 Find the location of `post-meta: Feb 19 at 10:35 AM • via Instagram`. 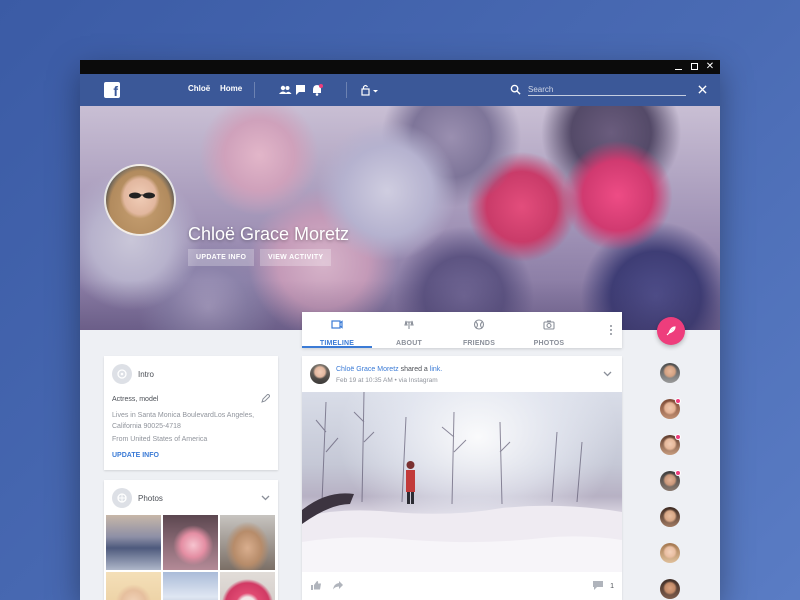

post-meta: Feb 19 at 10:35 AM • via Instagram is located at coordinates (387, 380).